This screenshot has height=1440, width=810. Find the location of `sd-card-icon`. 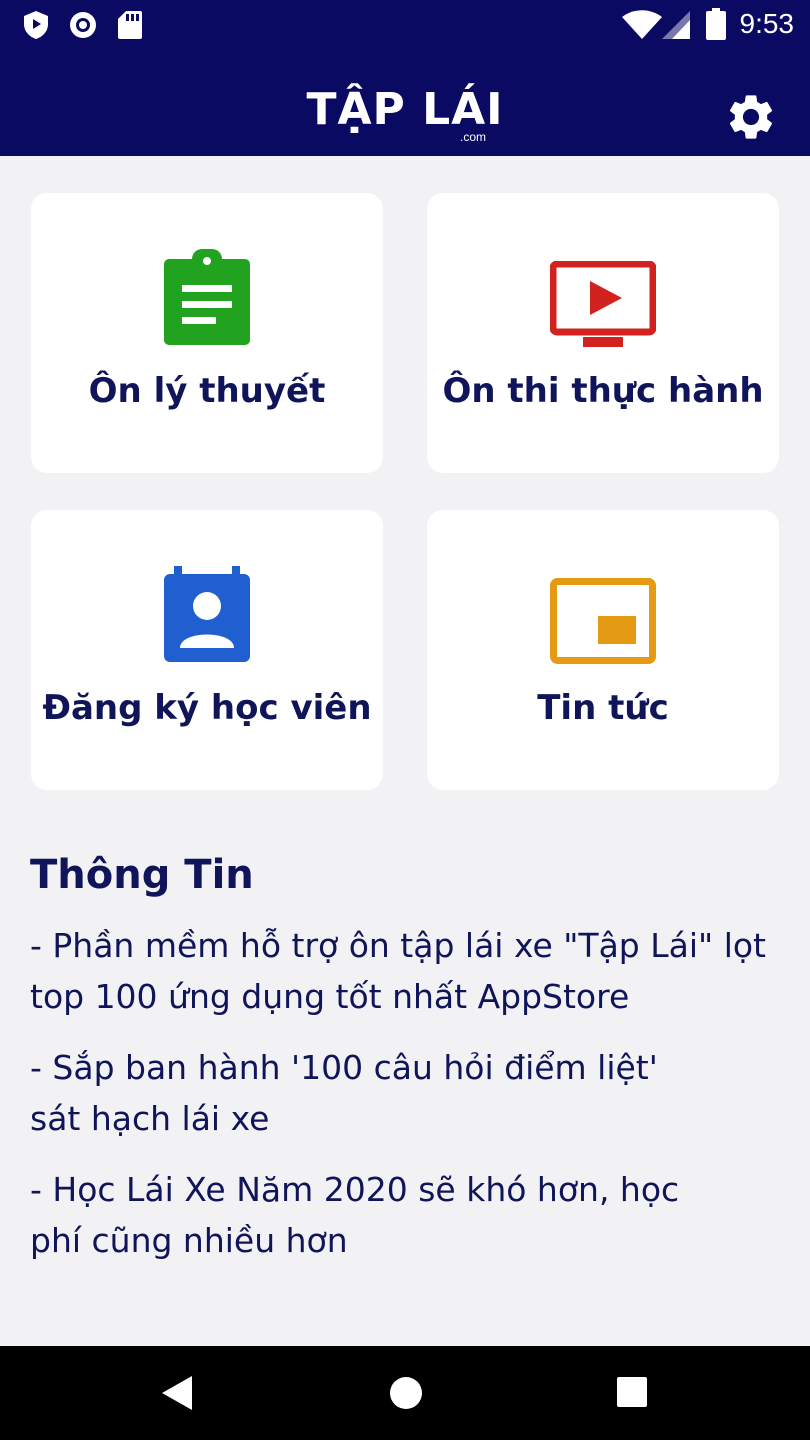

sd-card-icon is located at coordinates (130, 27).